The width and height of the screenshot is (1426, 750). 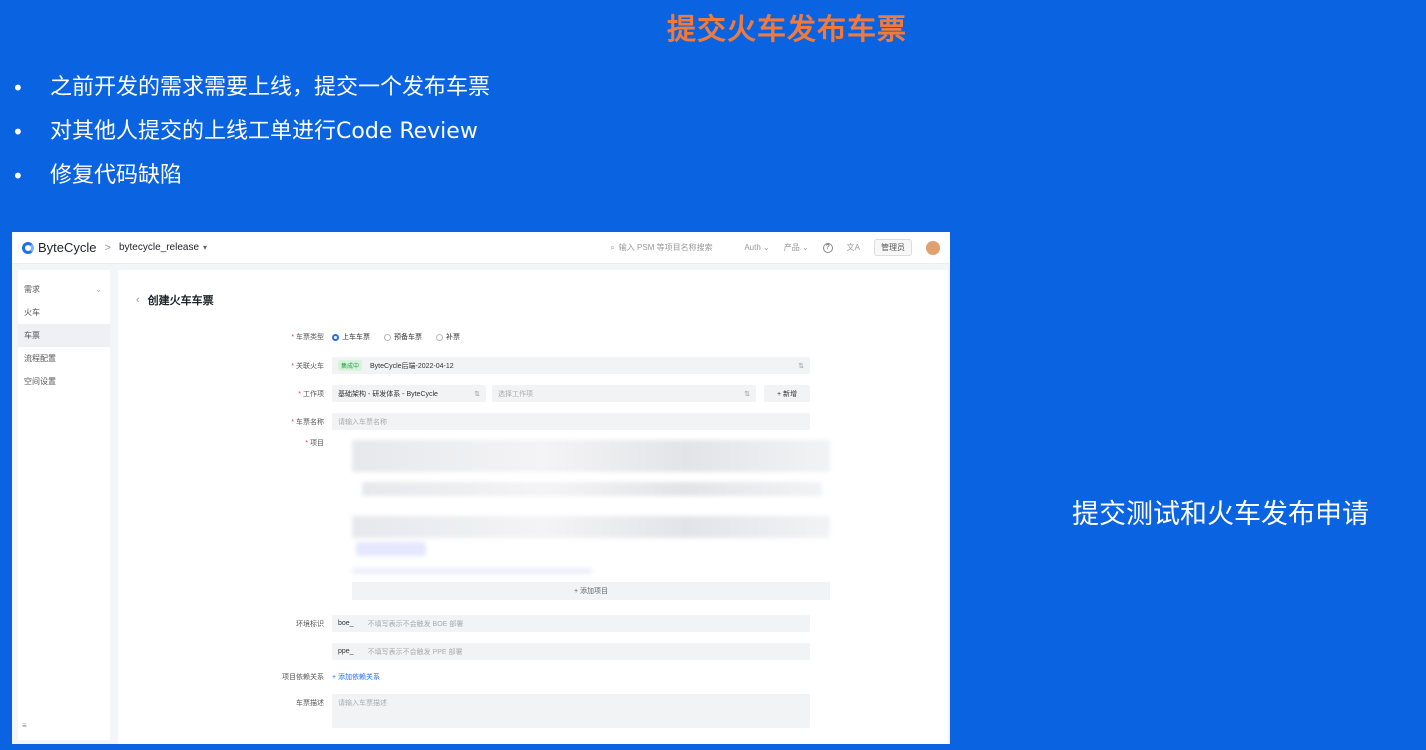 I want to click on admin-button: 管理员, so click(x=893, y=247).